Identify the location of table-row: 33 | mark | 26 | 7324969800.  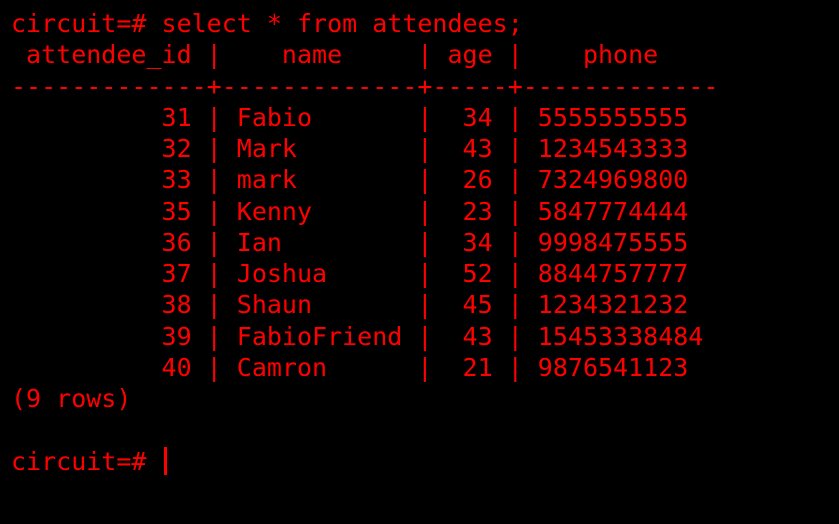
(350, 180).